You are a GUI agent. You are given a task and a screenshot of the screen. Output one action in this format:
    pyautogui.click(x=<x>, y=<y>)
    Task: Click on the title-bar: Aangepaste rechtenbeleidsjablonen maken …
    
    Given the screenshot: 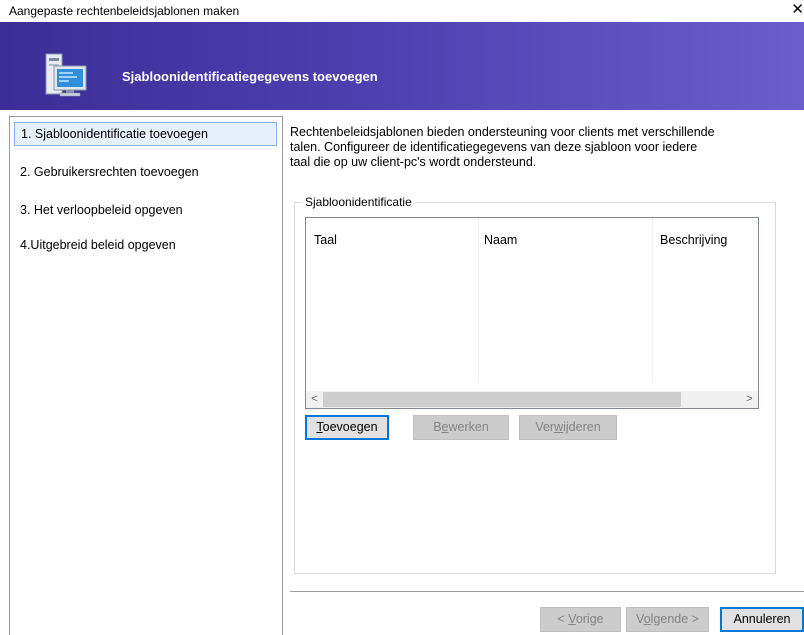 What is the action you would take?
    pyautogui.click(x=402, y=11)
    